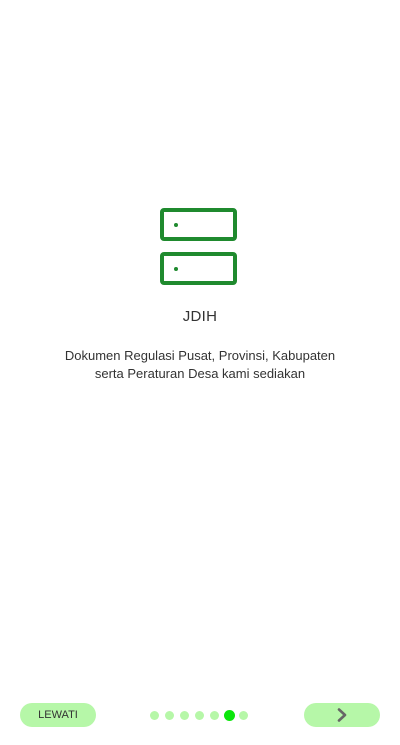 This screenshot has width=400, height=745. I want to click on chevron-right-icon, so click(342, 715).